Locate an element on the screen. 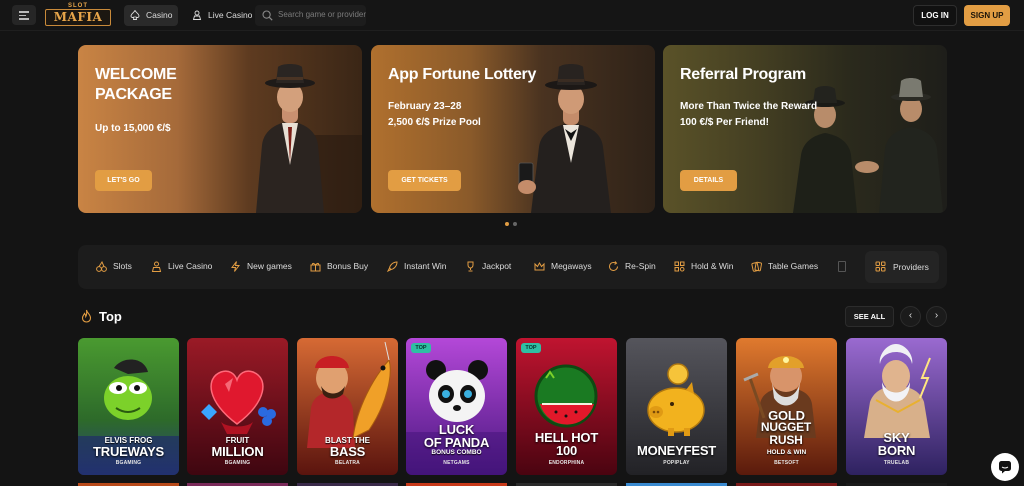 The width and height of the screenshot is (1024, 486). game-tile-moneyfest: MONEYFEST POPIPLAY is located at coordinates (676, 406).